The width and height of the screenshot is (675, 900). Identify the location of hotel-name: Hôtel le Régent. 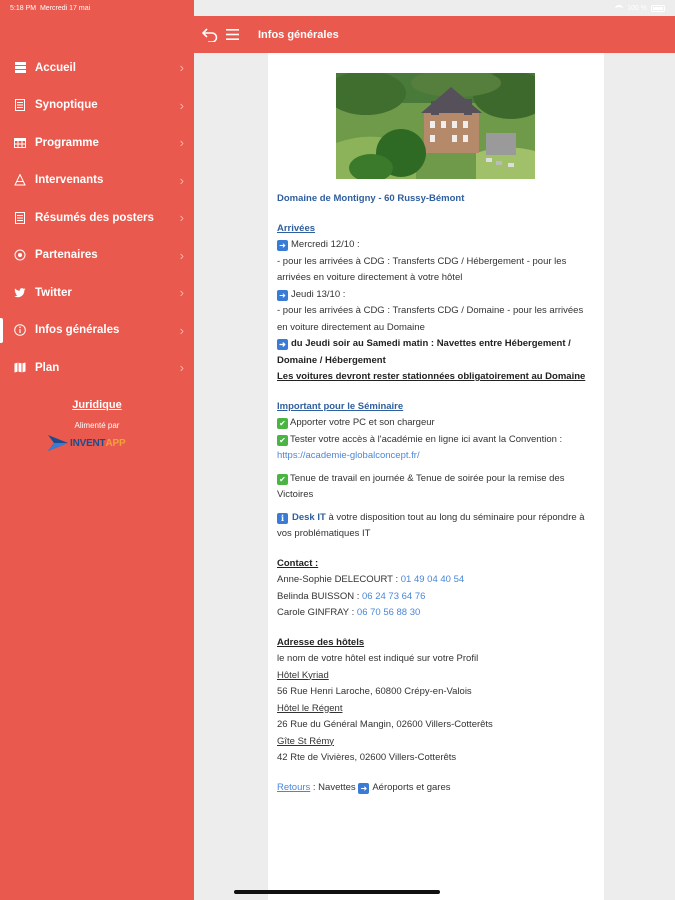
(310, 708).